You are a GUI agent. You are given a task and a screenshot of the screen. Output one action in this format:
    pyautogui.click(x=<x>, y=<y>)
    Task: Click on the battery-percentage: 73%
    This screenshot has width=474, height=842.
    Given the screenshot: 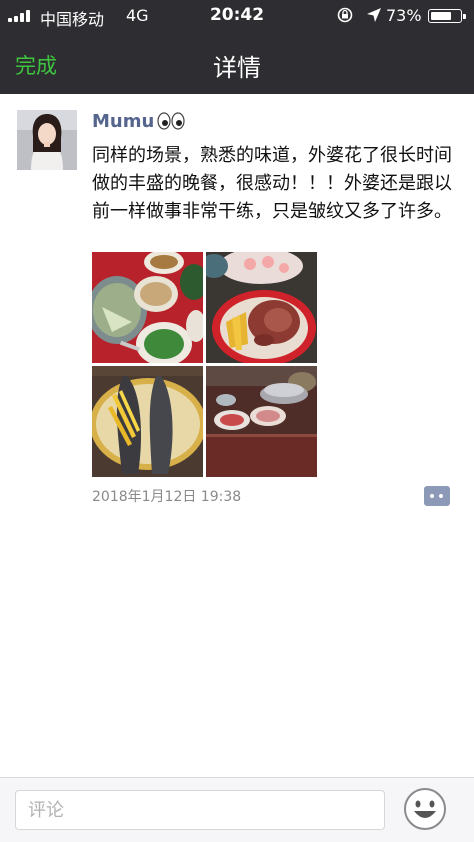 What is the action you would take?
    pyautogui.click(x=404, y=15)
    